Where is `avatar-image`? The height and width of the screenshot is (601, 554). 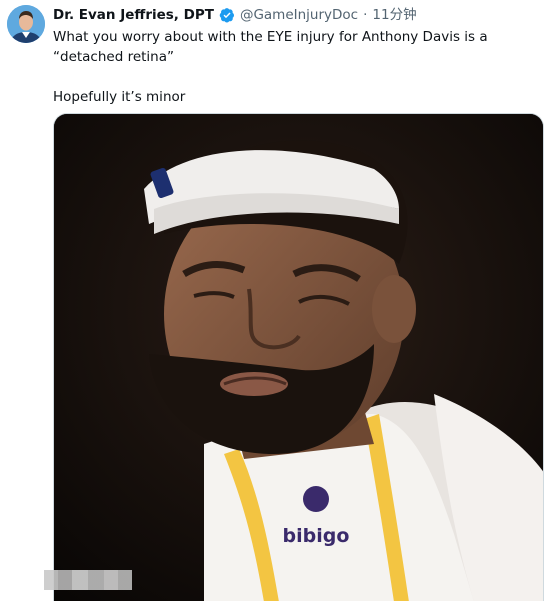 avatar-image is located at coordinates (26, 24).